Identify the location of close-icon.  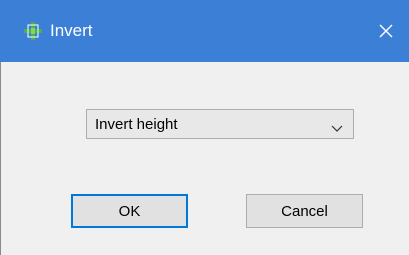
(386, 31).